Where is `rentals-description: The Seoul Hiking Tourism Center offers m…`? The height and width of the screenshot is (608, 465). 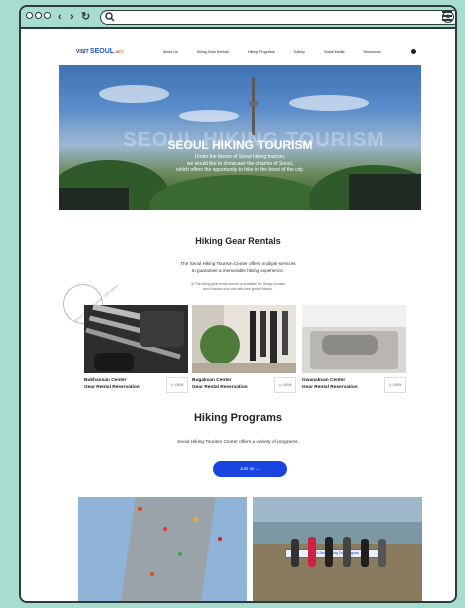 rentals-description: The Seoul Hiking Tourism Center offers m… is located at coordinates (238, 267).